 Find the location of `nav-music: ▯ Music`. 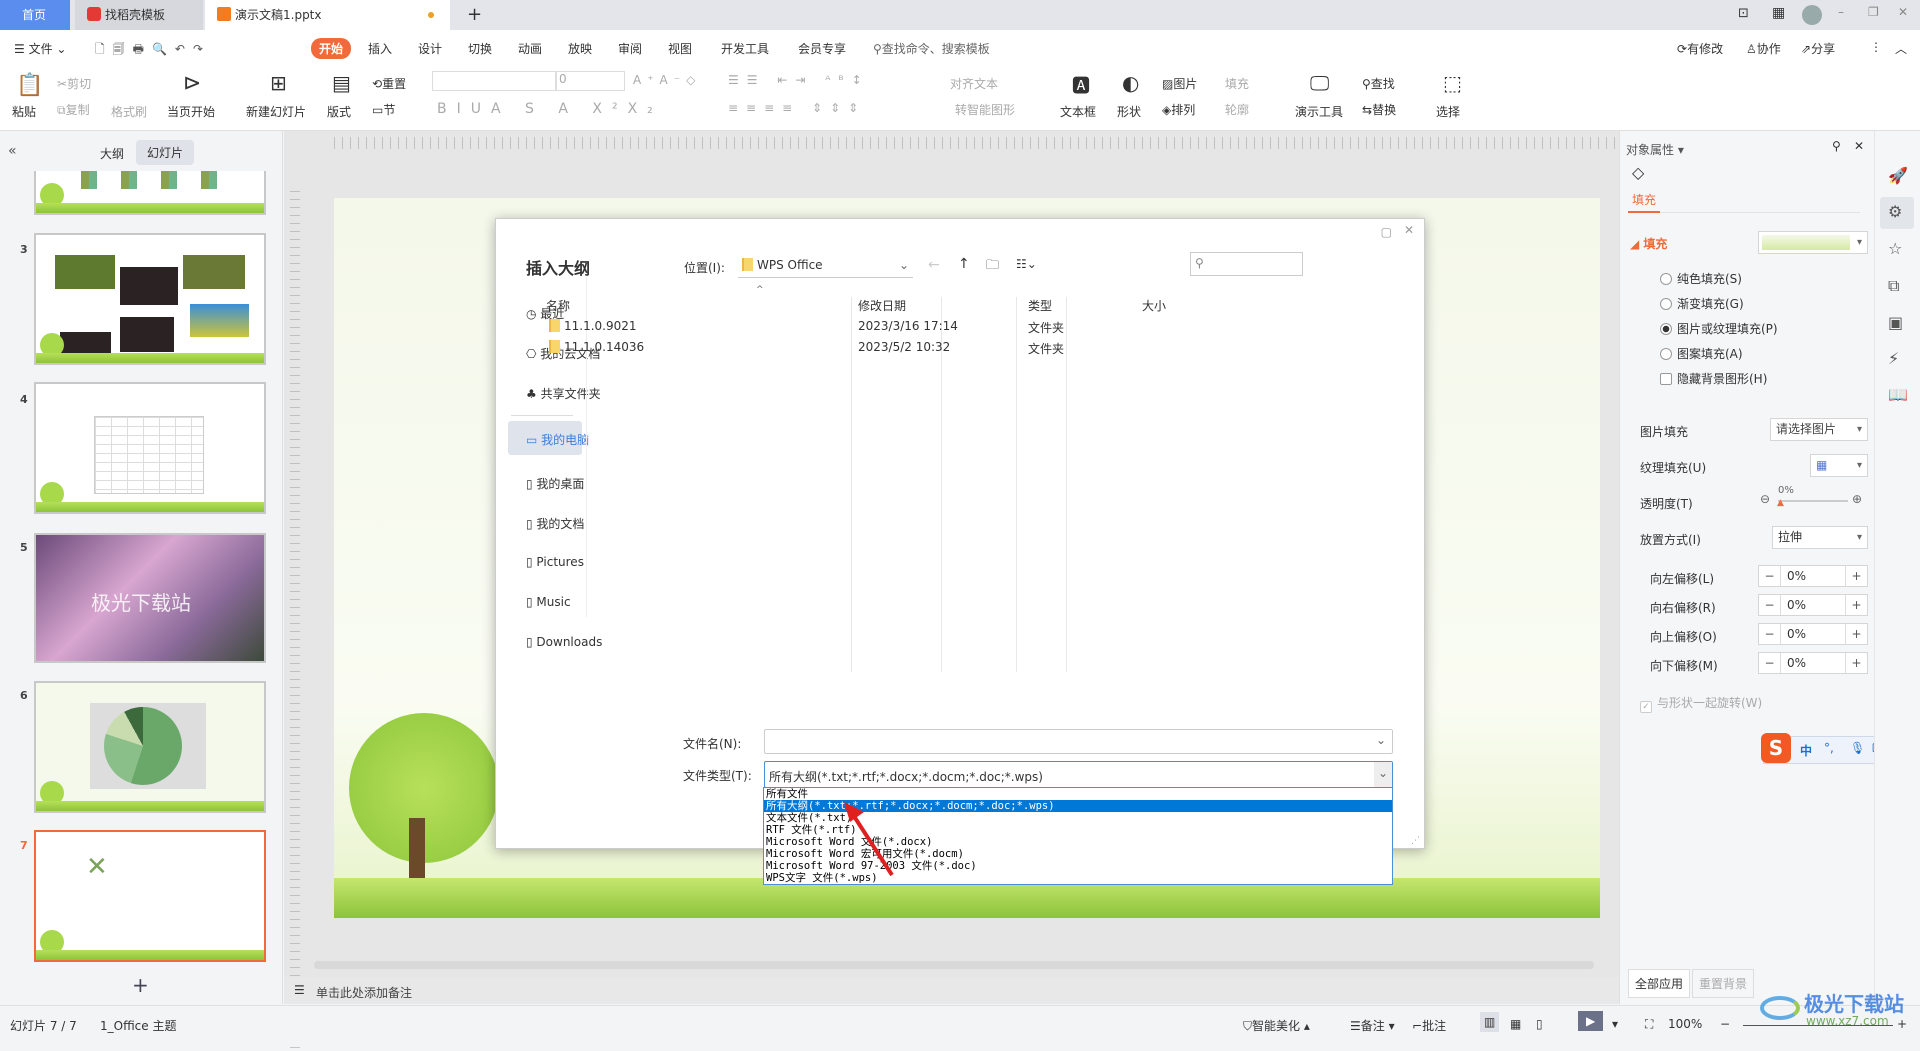

nav-music: ▯ Music is located at coordinates (548, 602).